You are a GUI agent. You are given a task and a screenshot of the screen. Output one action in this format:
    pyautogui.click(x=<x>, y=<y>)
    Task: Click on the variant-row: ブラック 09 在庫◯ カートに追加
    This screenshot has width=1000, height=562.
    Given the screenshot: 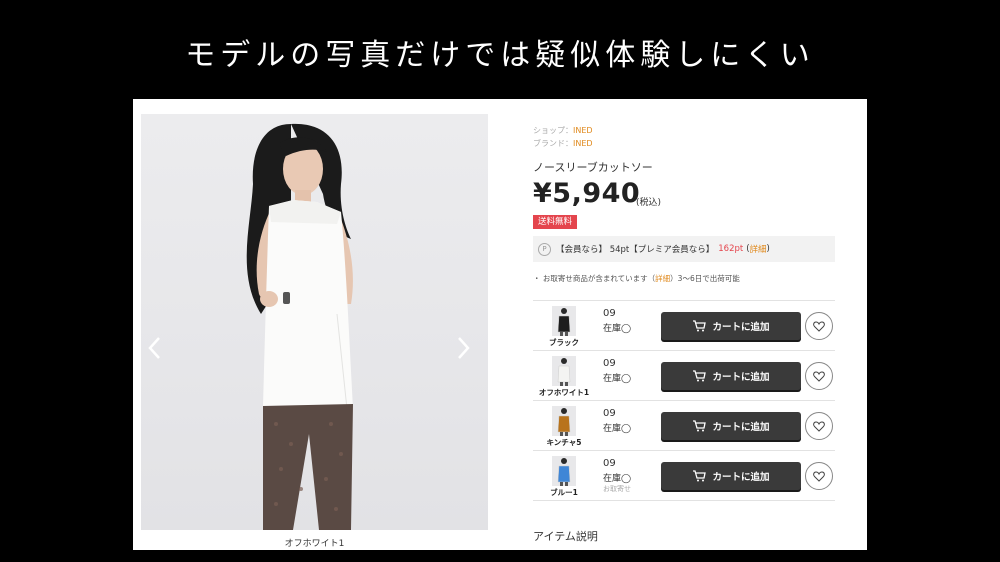 What is the action you would take?
    pyautogui.click(x=684, y=325)
    